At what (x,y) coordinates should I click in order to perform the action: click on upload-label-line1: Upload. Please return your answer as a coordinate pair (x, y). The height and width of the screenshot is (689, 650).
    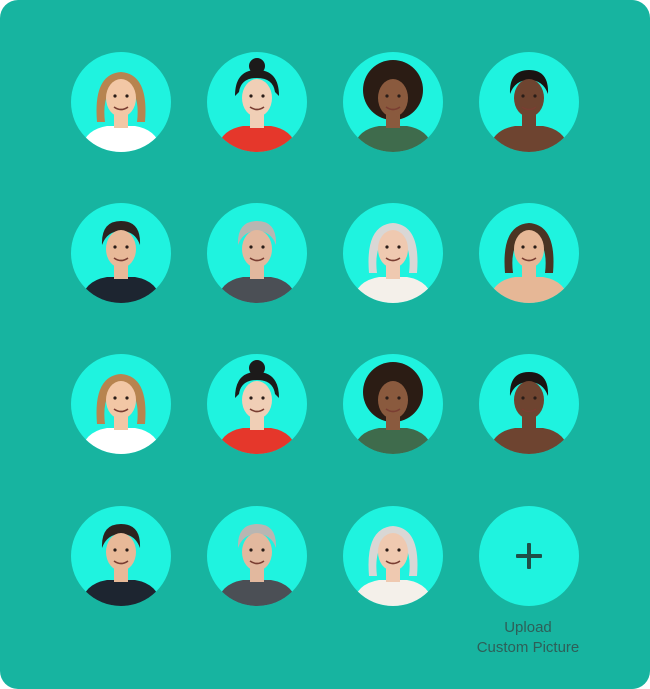
    Looking at the image, I should click on (528, 627).